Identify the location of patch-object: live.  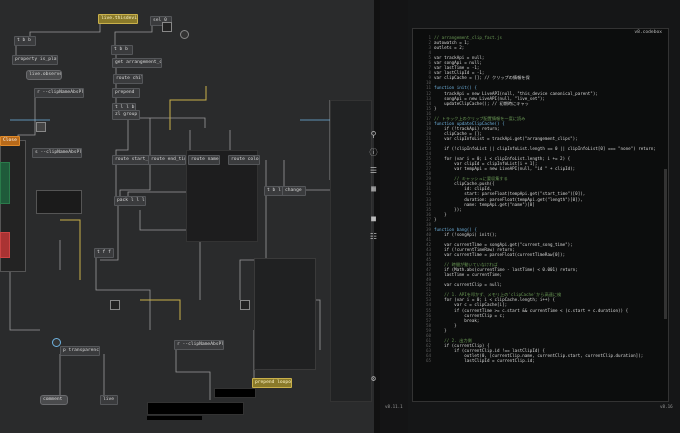
(109, 400).